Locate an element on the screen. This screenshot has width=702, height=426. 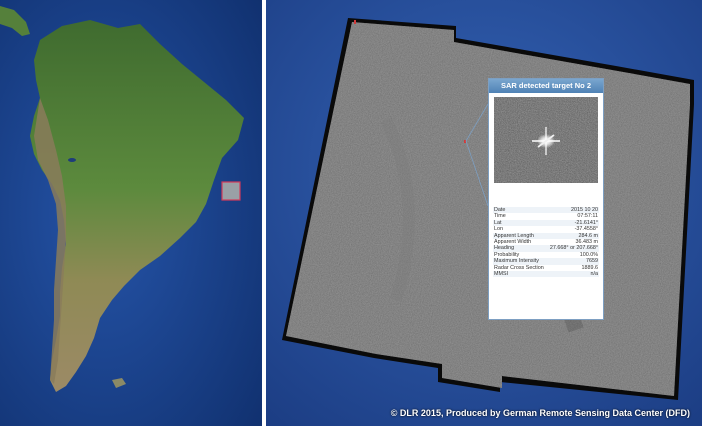
attribute-label: MMSI is located at coordinates (501, 274).